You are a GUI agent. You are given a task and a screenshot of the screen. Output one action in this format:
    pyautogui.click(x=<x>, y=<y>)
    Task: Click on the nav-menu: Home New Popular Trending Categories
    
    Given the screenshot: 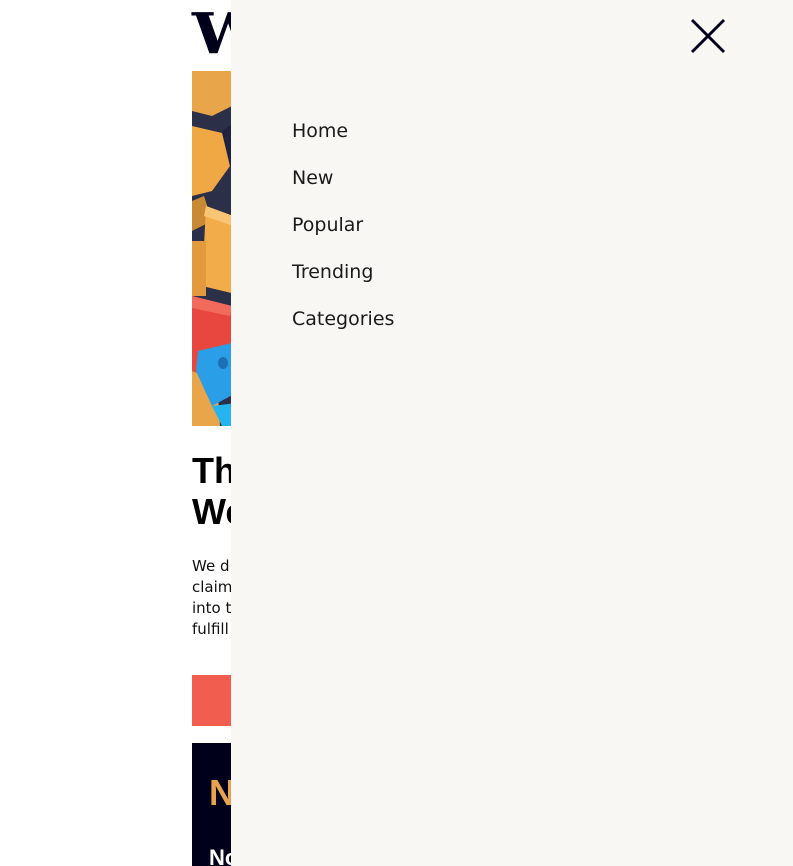 What is the action you would take?
    pyautogui.click(x=343, y=234)
    